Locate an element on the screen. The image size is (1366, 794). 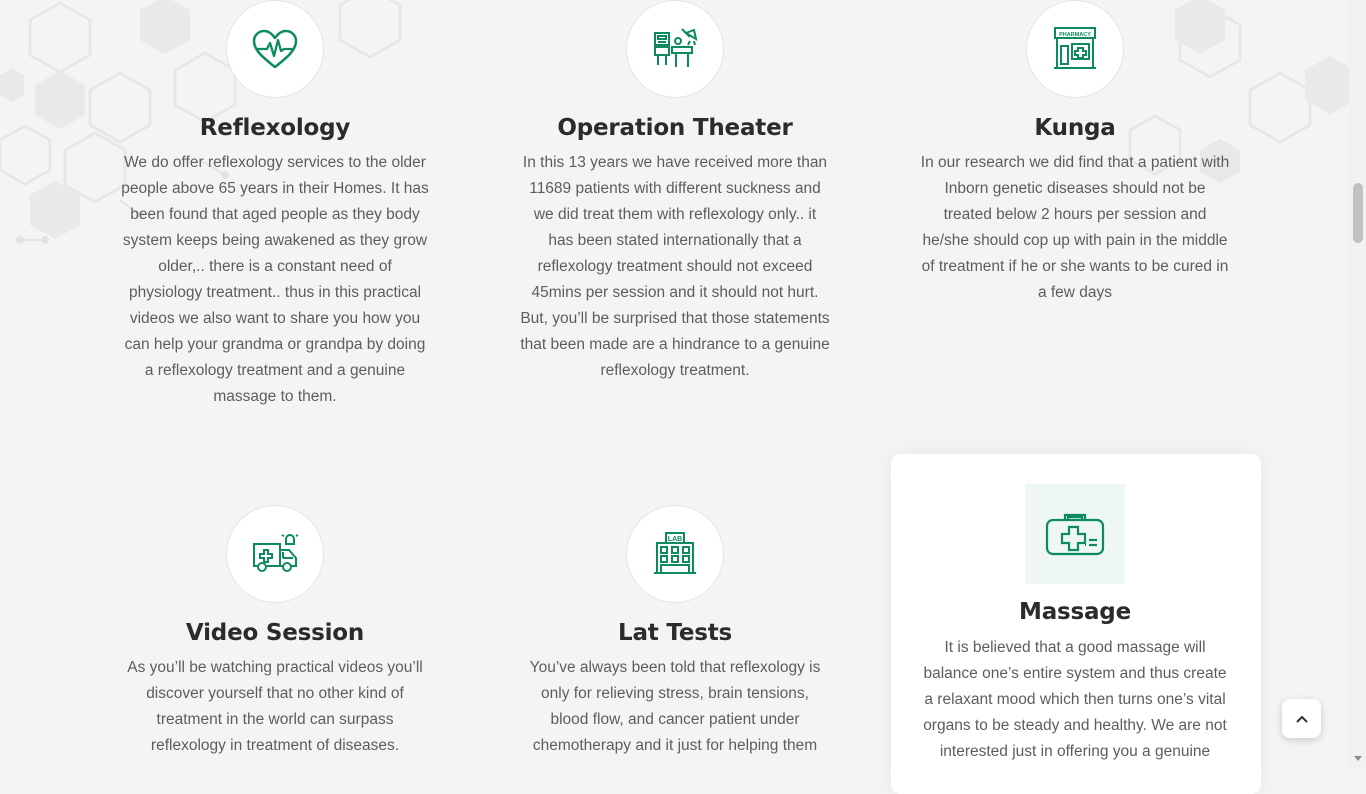
service-title: Massage is located at coordinates (1075, 612).